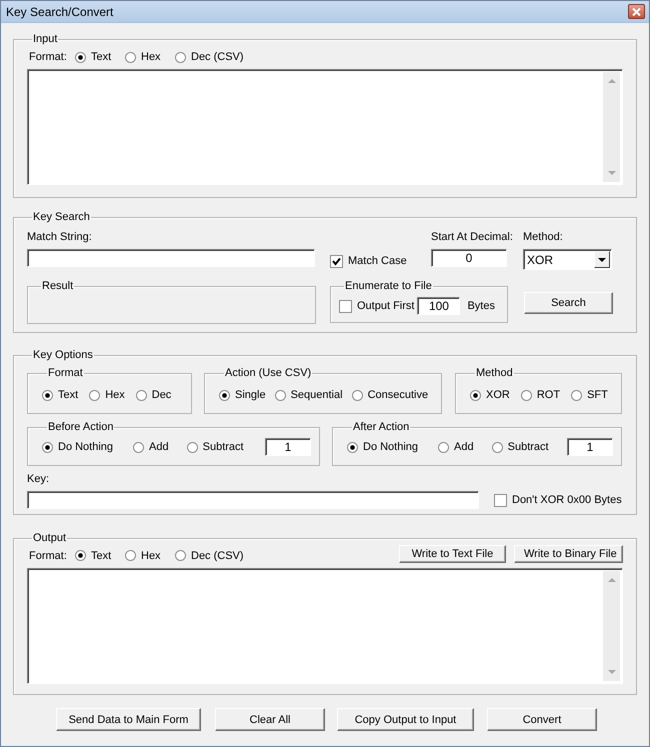 The height and width of the screenshot is (747, 650). Describe the element at coordinates (45, 39) in the screenshot. I see `group-title: Input` at that location.